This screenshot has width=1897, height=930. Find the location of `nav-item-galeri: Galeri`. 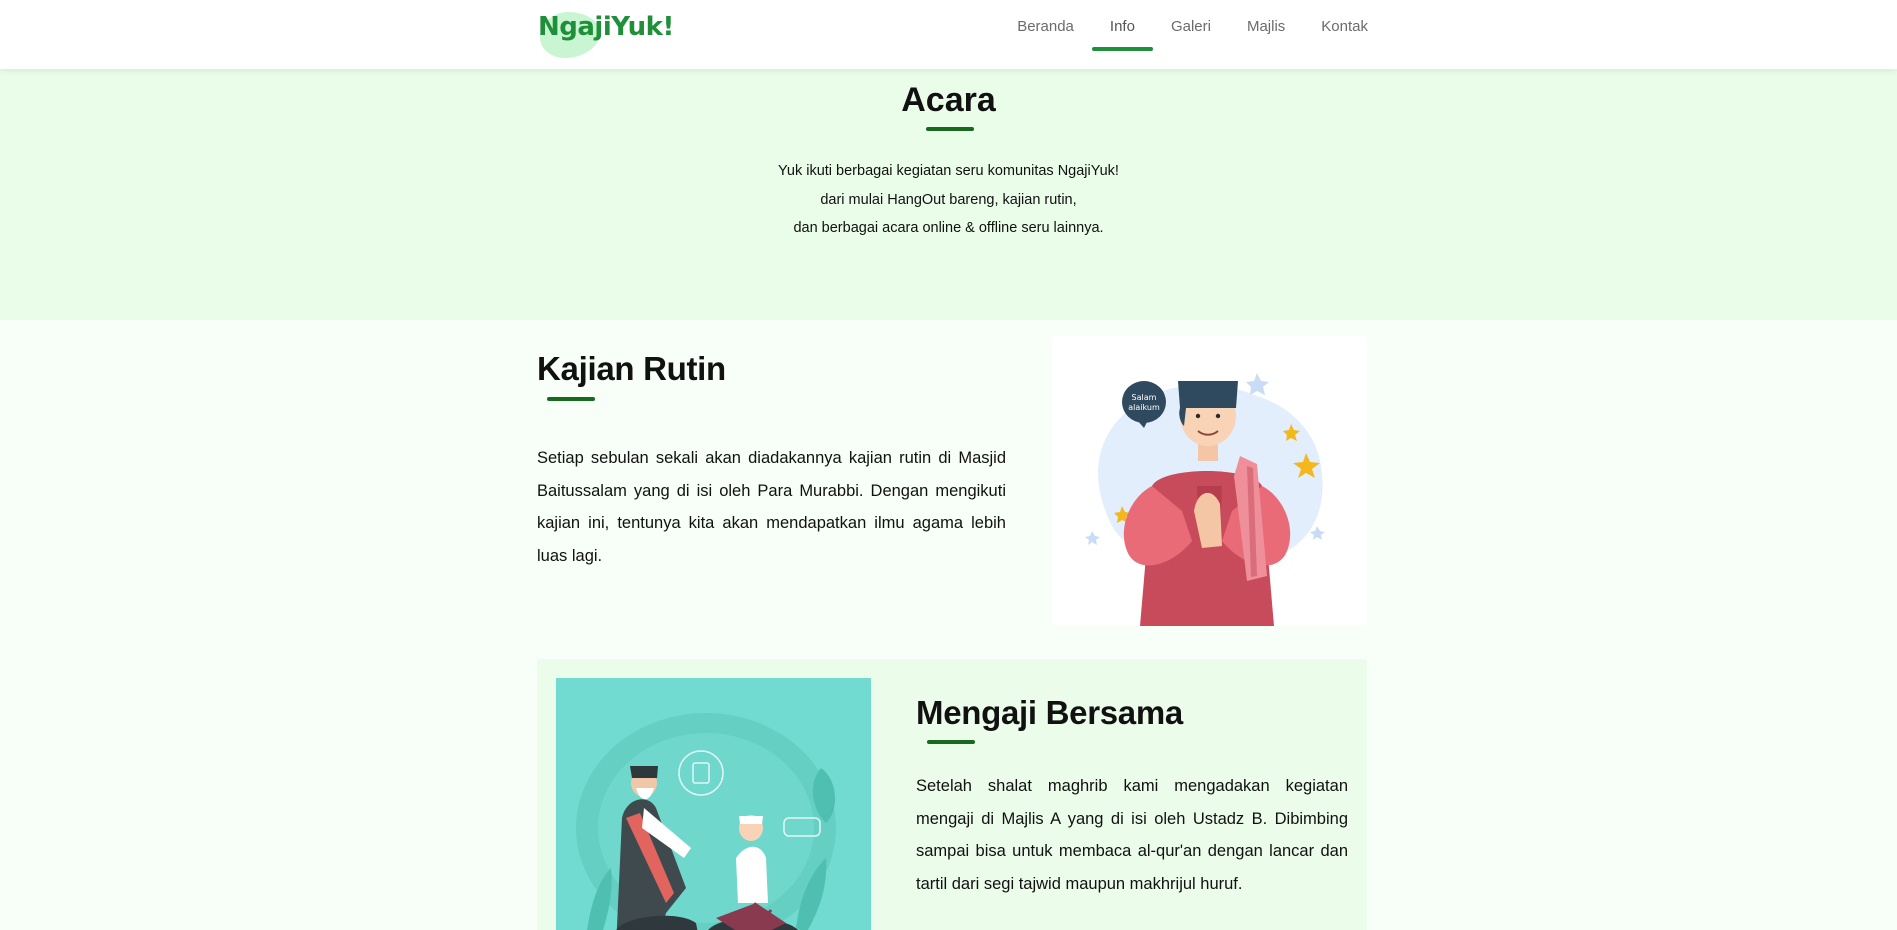

nav-item-galeri: Galeri is located at coordinates (1191, 26).